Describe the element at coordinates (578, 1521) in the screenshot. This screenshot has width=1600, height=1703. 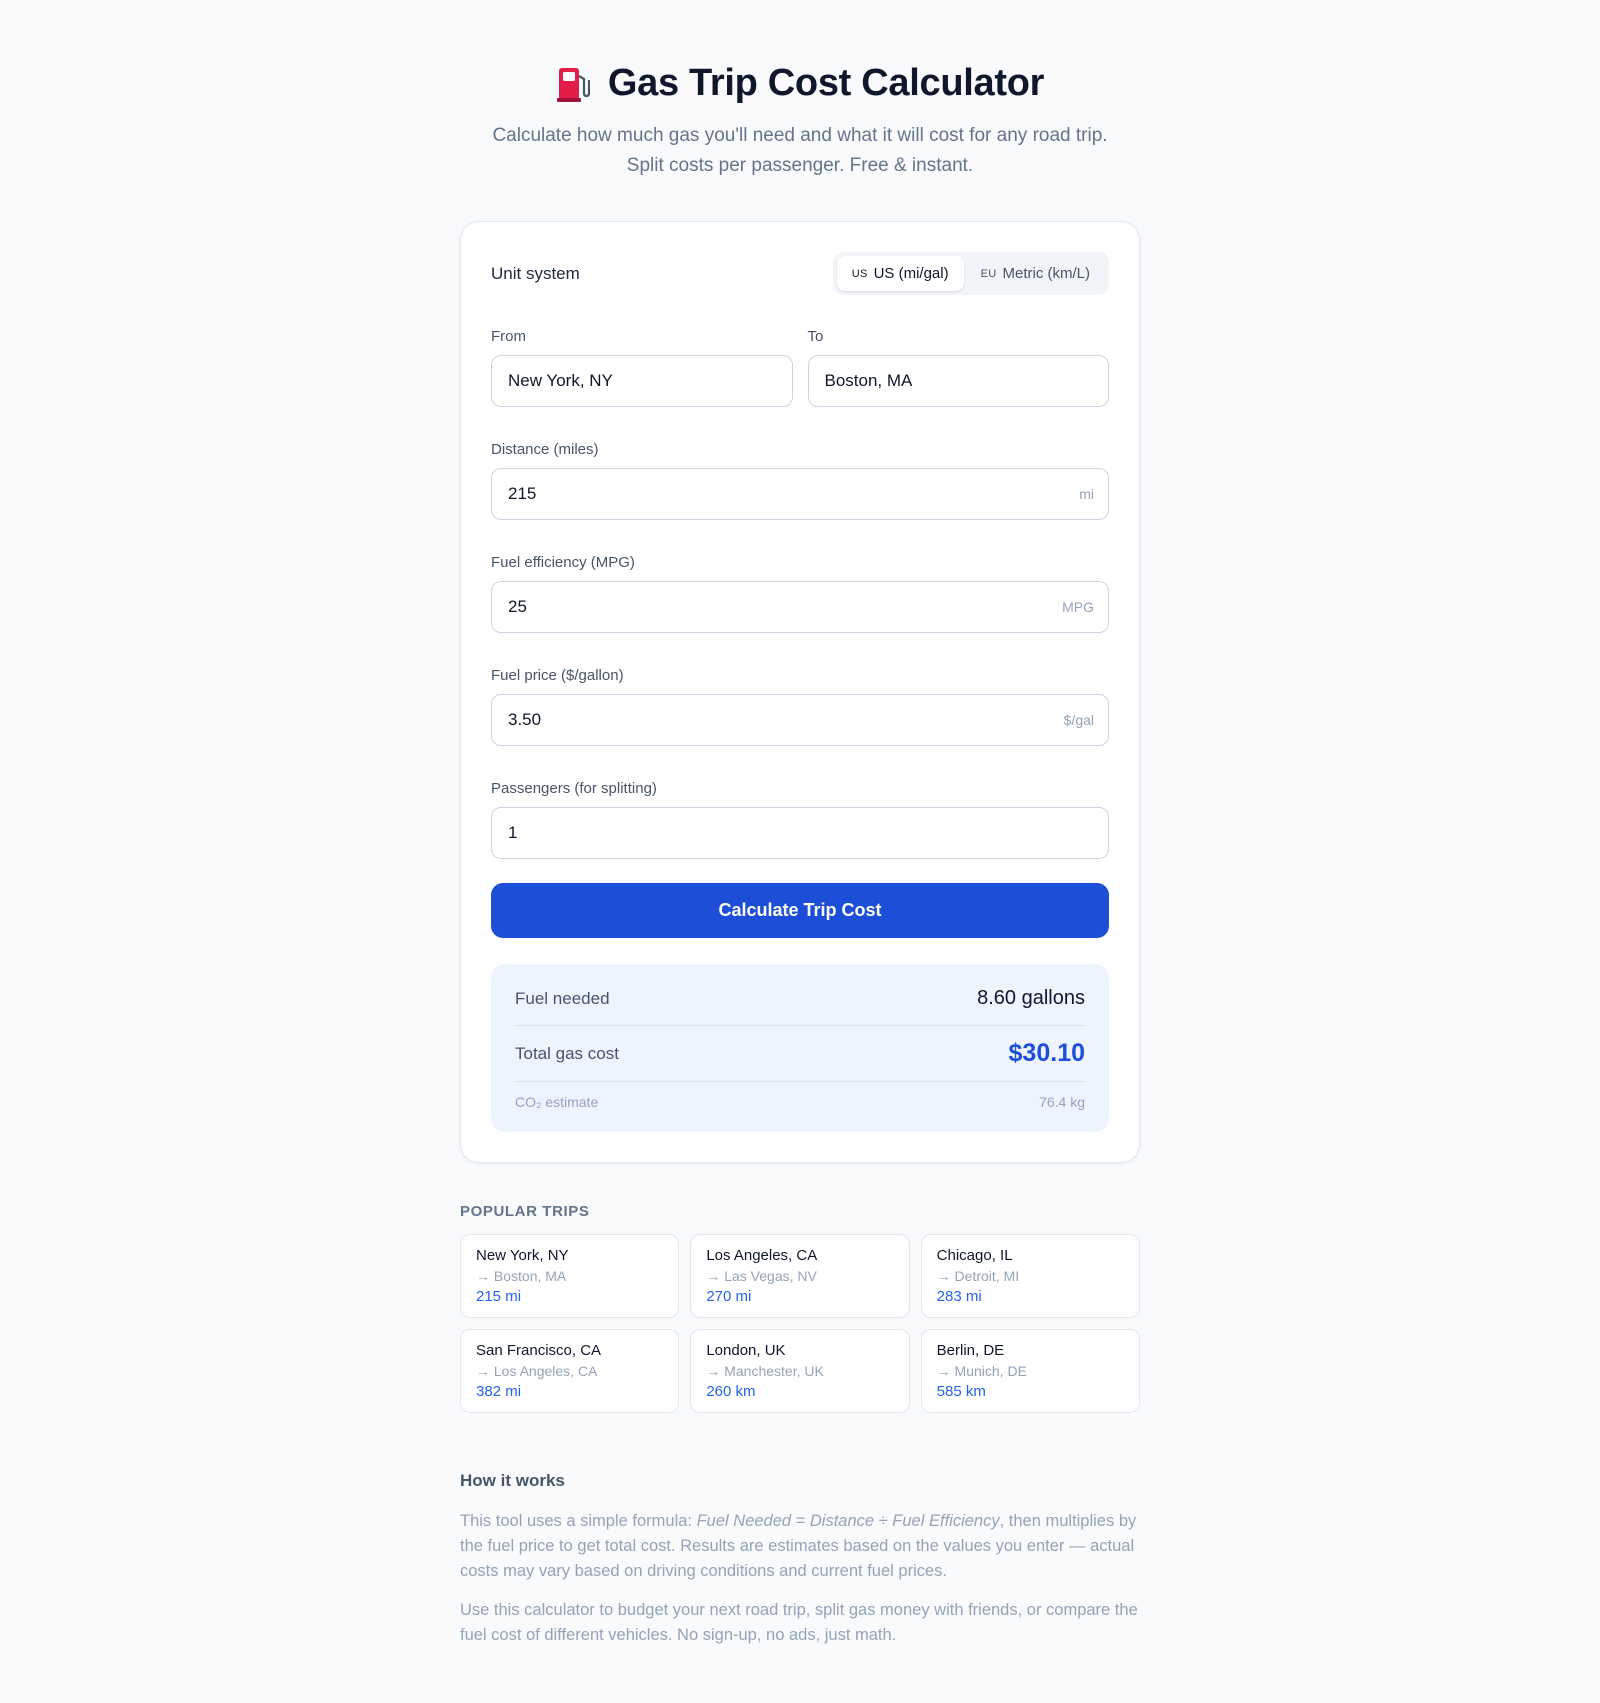
I see `formula-intro: This tool uses a simple formula:` at that location.